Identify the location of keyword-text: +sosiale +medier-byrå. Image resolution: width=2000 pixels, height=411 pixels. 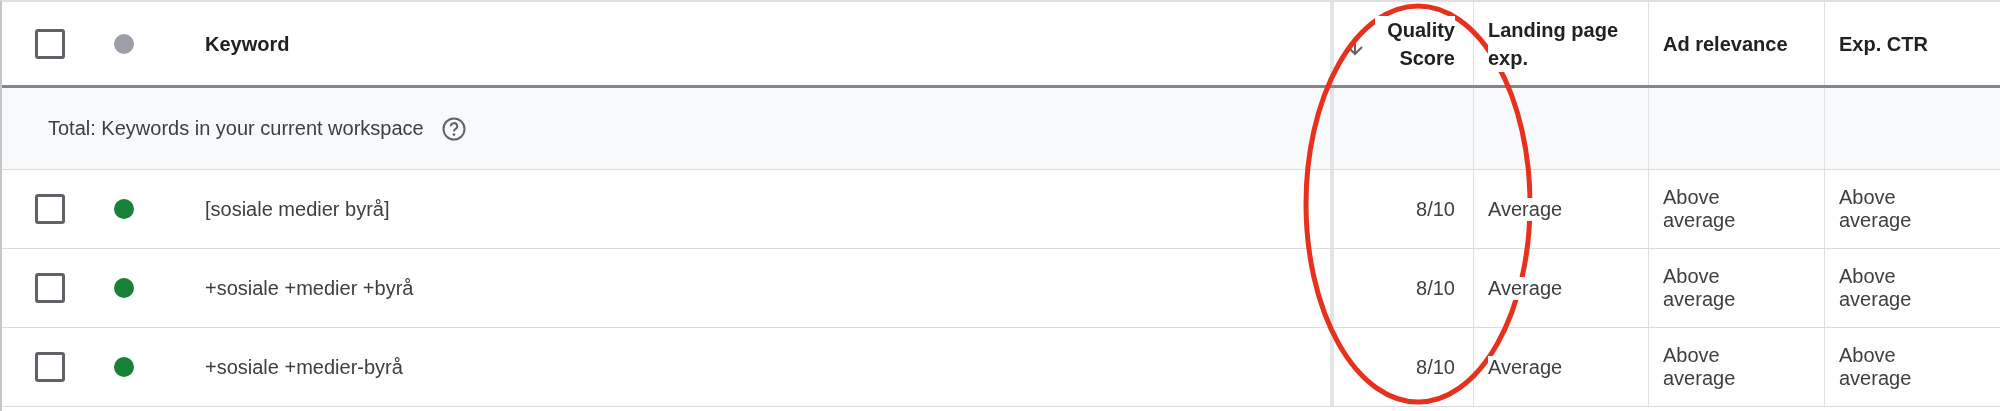
(304, 367).